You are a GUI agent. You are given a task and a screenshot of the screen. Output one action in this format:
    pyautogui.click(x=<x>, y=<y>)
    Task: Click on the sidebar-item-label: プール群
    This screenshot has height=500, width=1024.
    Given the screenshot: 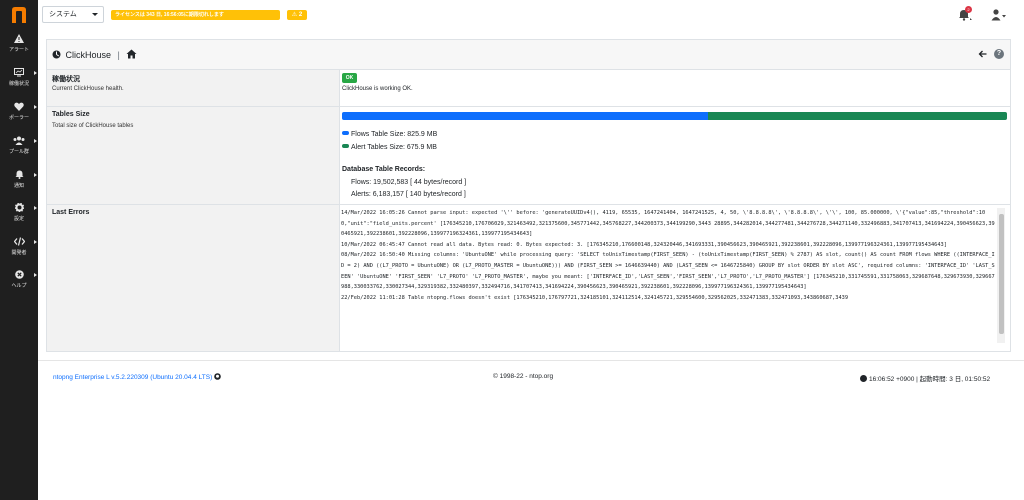 What is the action you would take?
    pyautogui.click(x=18, y=152)
    